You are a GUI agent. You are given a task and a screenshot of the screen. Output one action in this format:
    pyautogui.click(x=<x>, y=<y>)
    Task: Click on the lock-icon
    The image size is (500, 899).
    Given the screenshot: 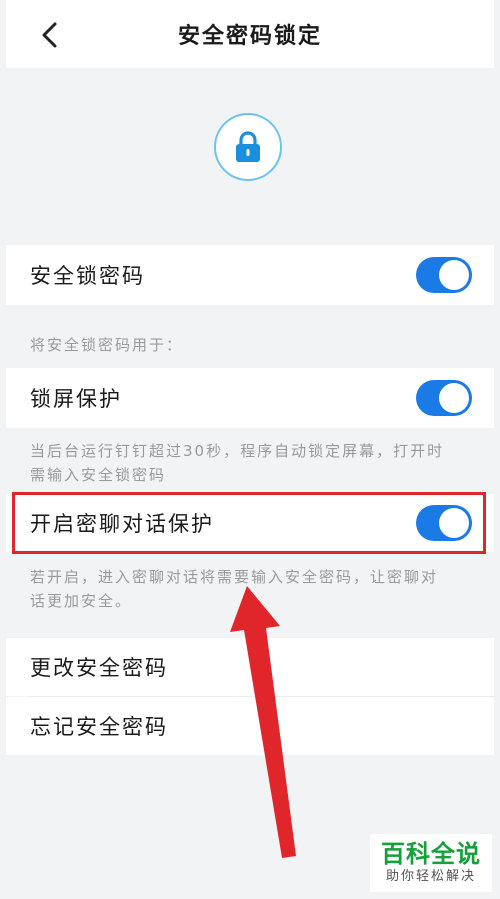 What is the action you would take?
    pyautogui.click(x=248, y=146)
    